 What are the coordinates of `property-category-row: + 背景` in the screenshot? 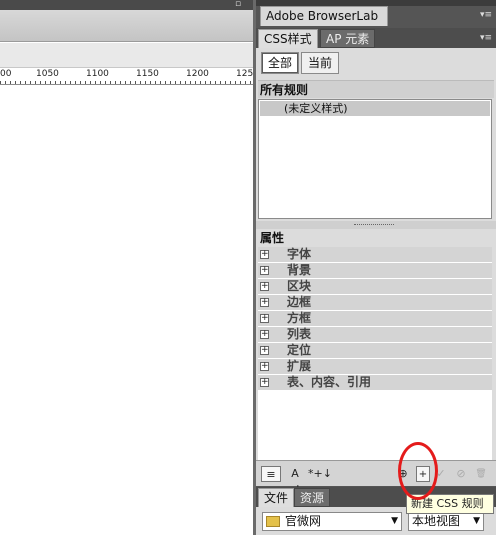 It's located at (375, 271).